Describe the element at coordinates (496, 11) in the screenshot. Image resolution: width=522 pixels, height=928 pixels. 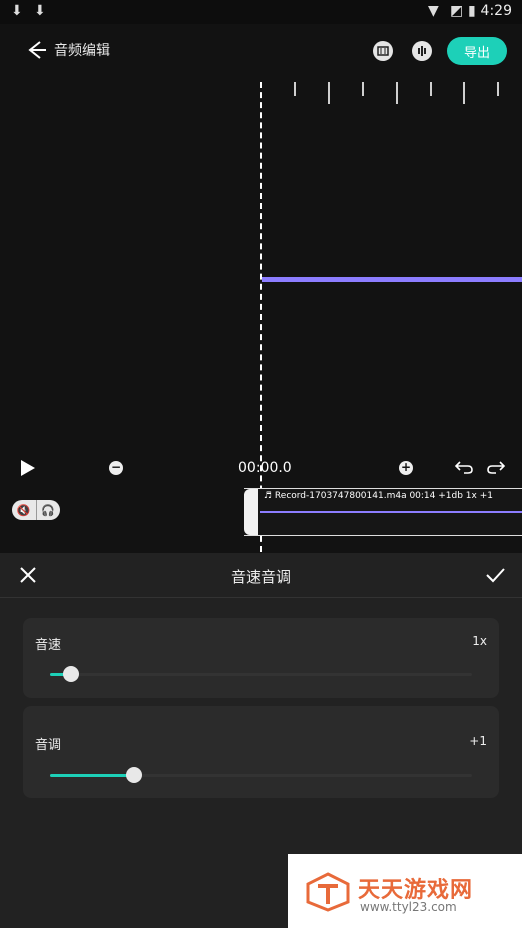
I see `status-time: 4:29` at that location.